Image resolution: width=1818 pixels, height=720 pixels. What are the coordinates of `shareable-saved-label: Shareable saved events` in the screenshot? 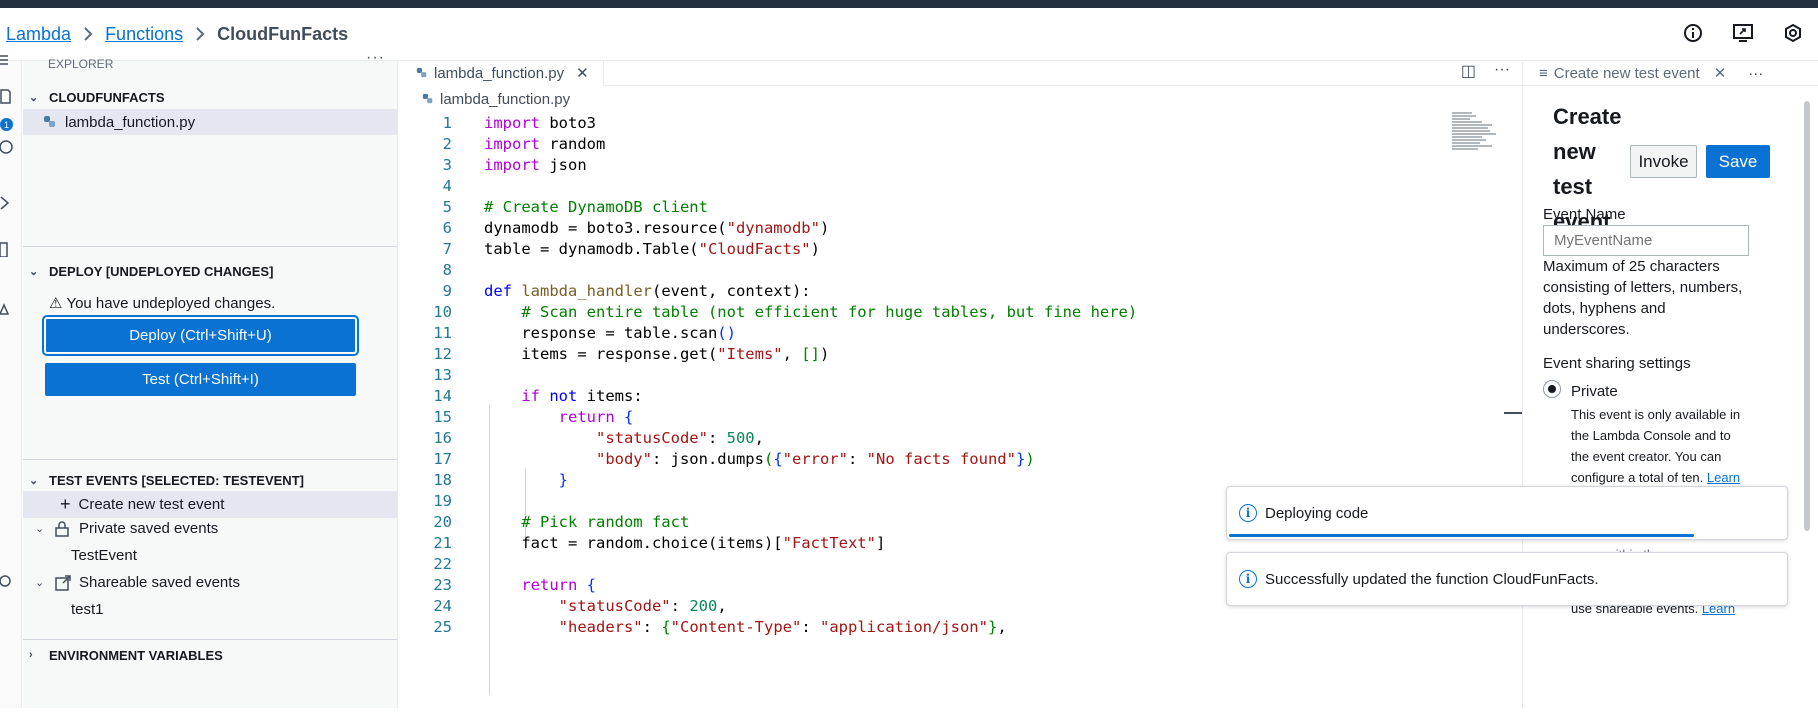 It's located at (159, 582).